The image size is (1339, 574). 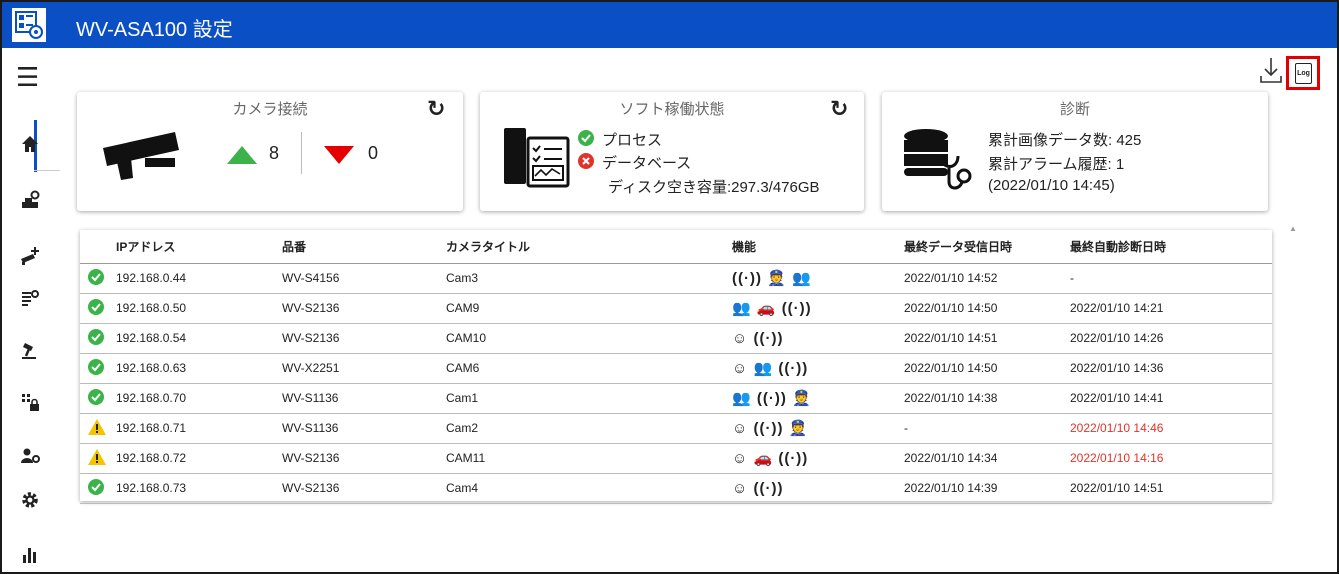 What do you see at coordinates (1171, 278) in the screenshot?
I see `cell-last-diagnosis: -` at bounding box center [1171, 278].